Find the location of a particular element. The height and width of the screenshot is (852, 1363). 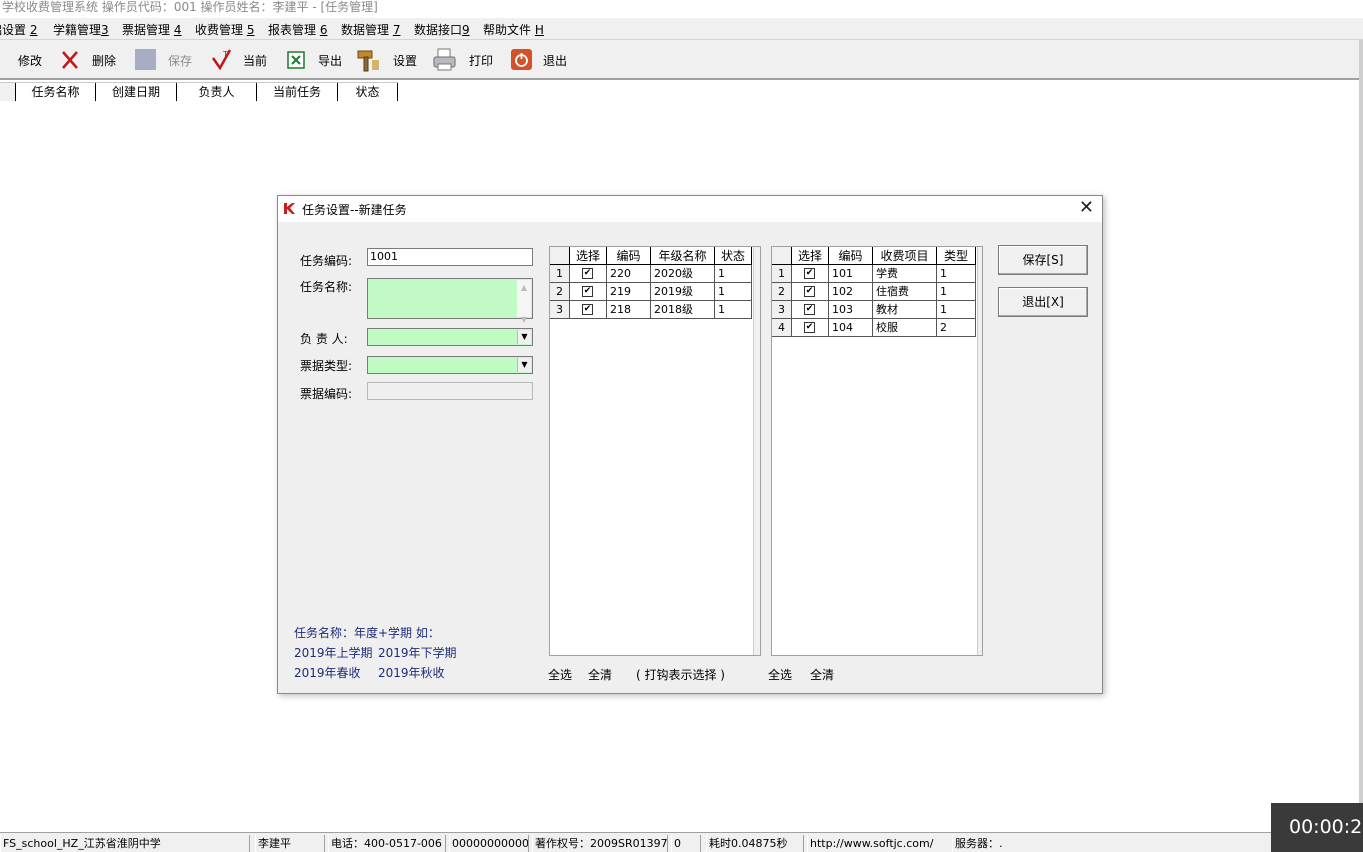

column-header: 当前任务 is located at coordinates (297, 92).